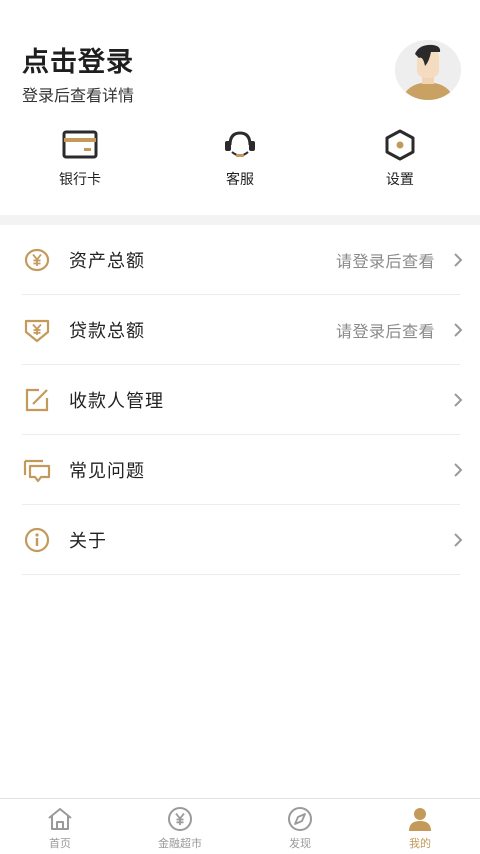  What do you see at coordinates (37, 470) in the screenshot?
I see `chat-bubbles-icon` at bounding box center [37, 470].